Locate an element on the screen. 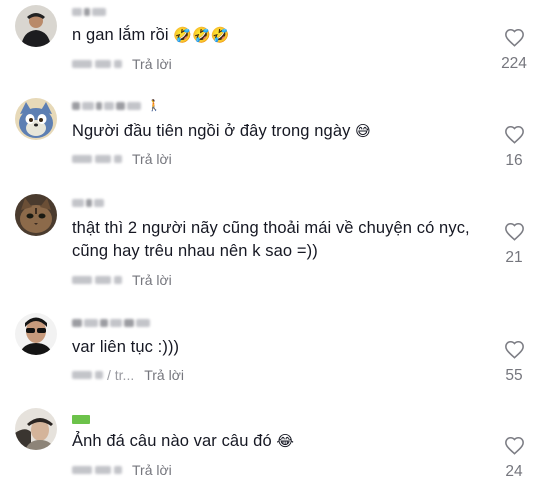 Image resolution: width=538 pixels, height=481 pixels. comment-text: n gan lắm rồi 🤣🤣🤣 is located at coordinates (151, 35).